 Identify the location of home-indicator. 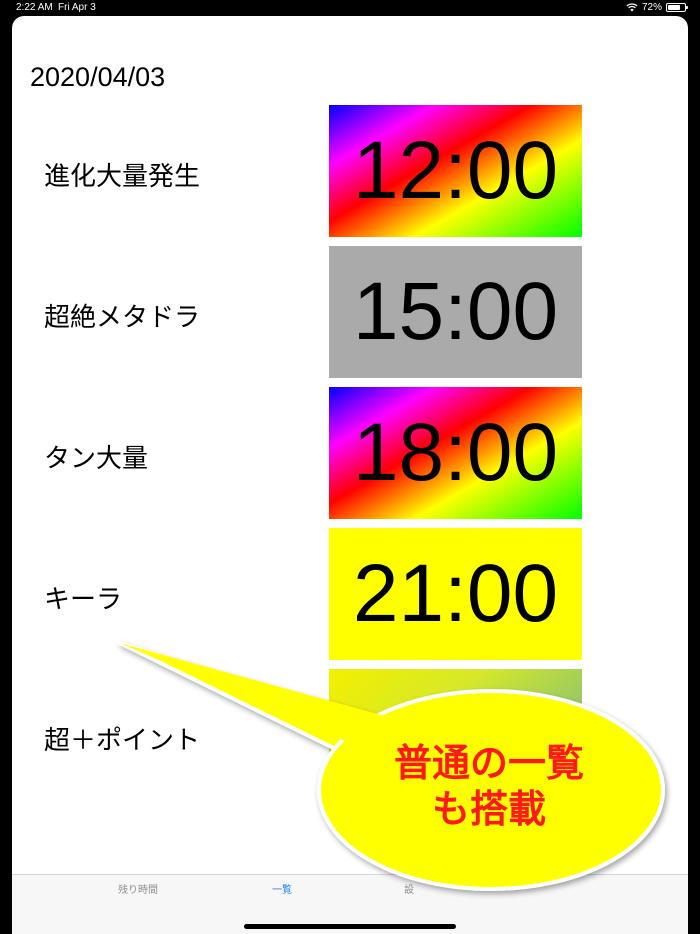
(350, 926).